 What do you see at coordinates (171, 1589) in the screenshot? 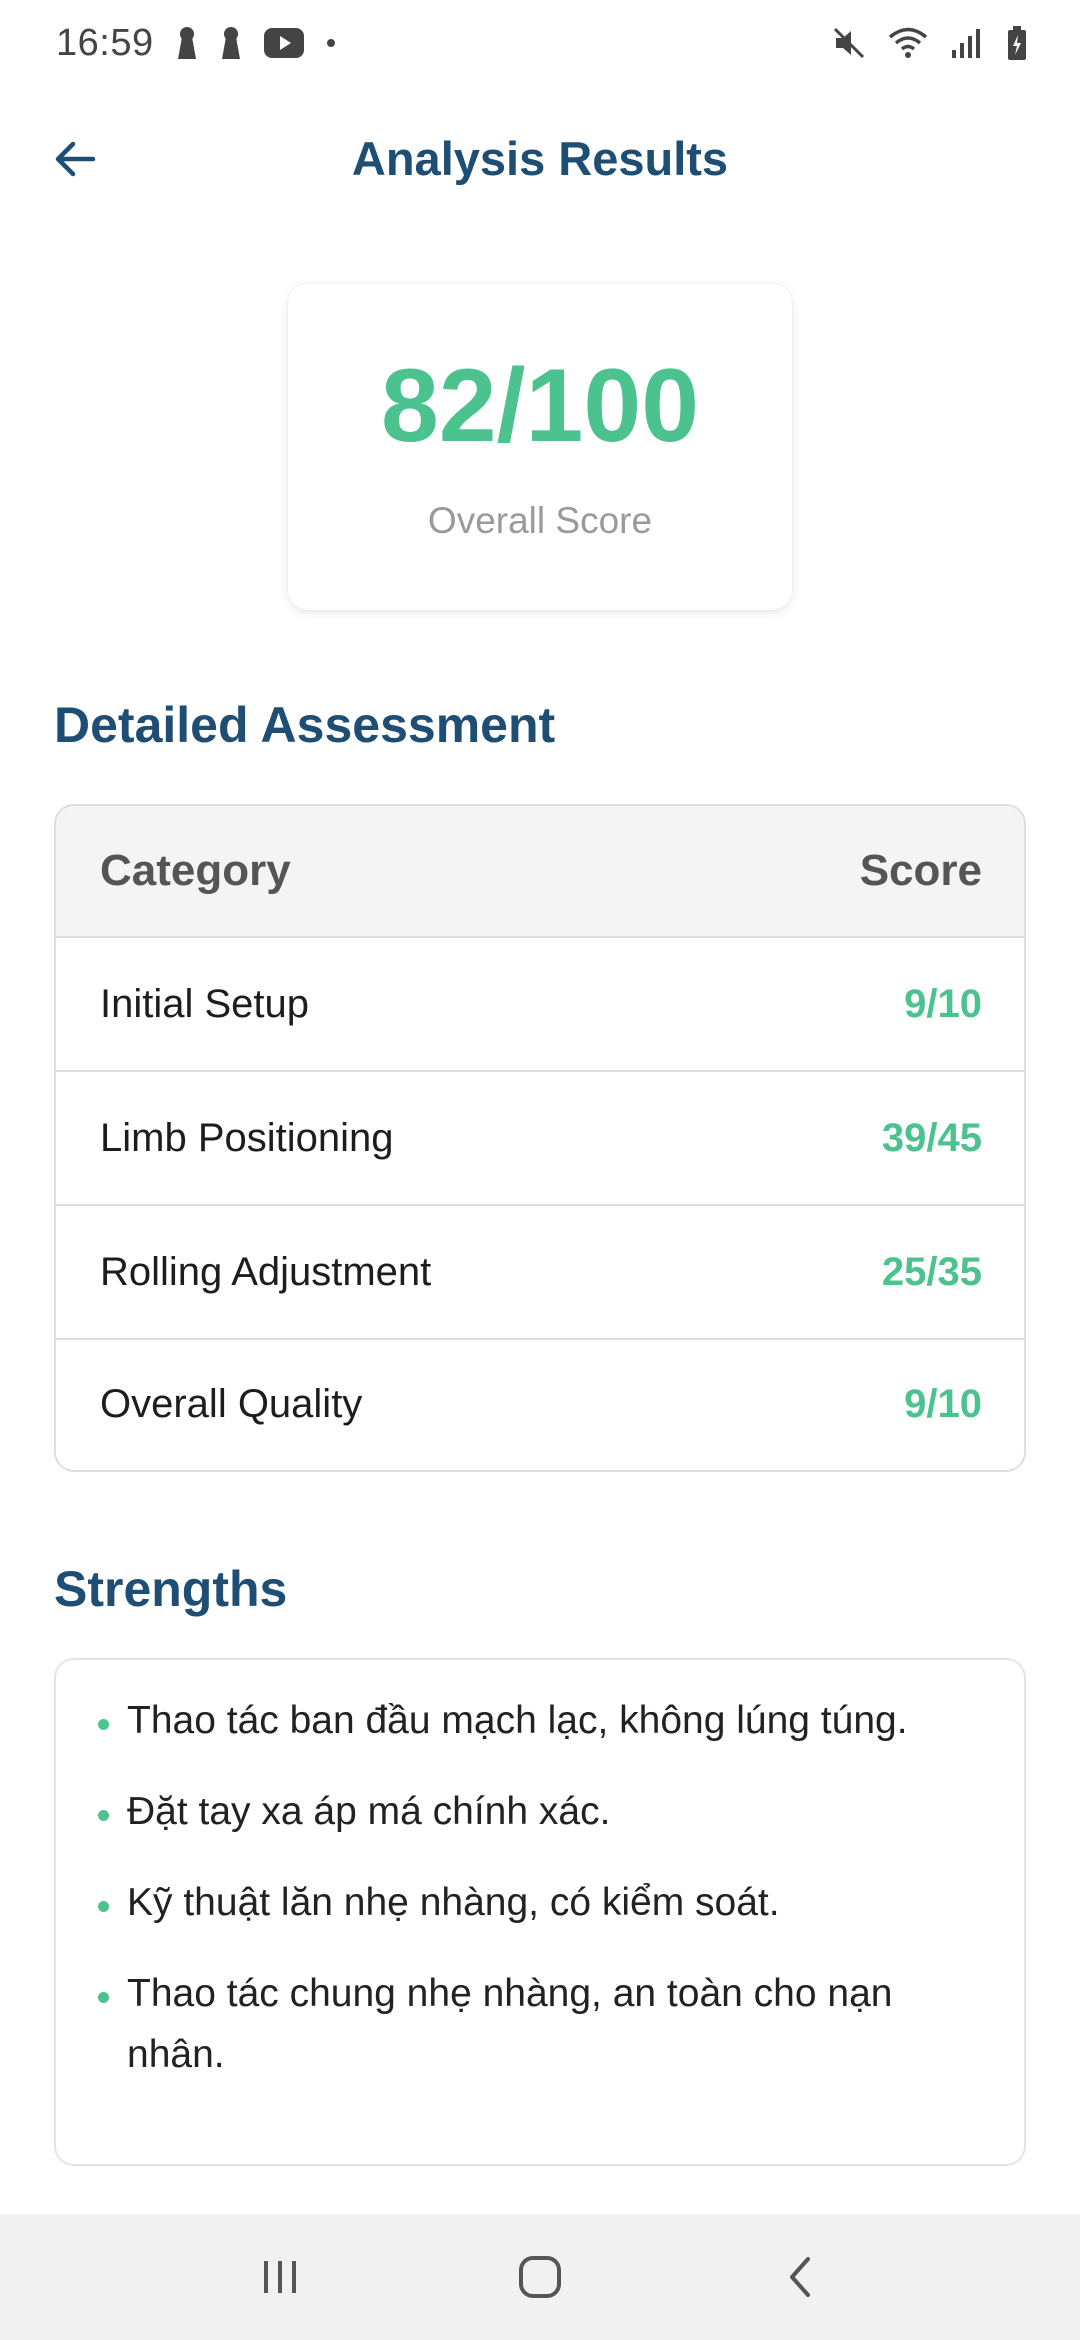
I see `strengths-heading: Strengths` at bounding box center [171, 1589].